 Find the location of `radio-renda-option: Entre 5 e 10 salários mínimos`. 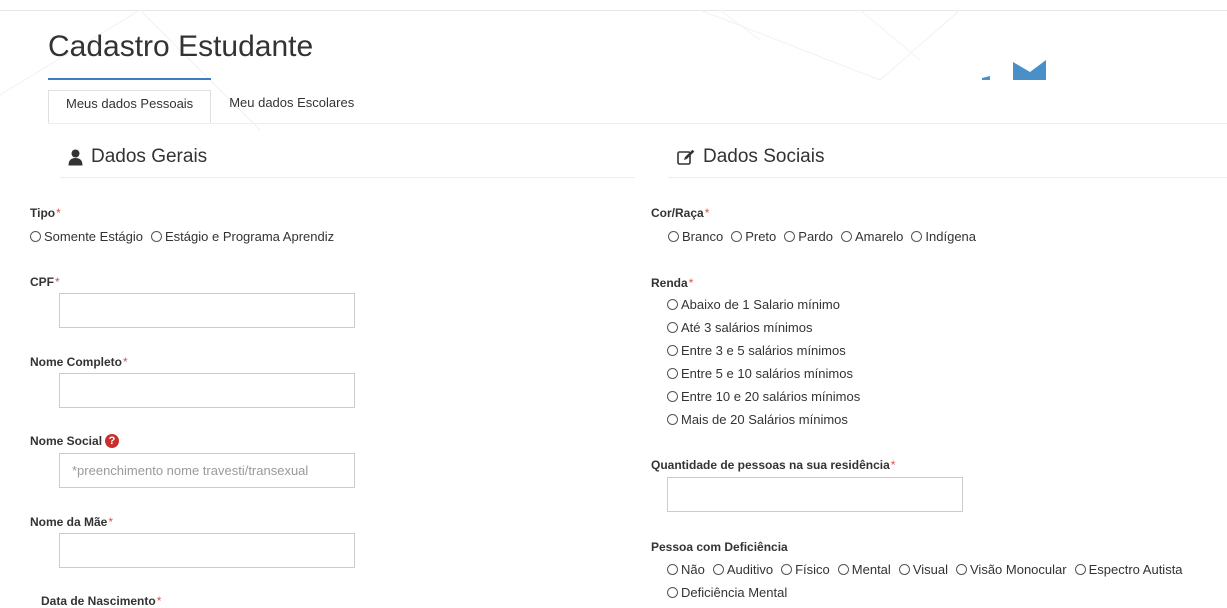

radio-renda-option: Entre 5 e 10 salários mínimos is located at coordinates (763, 373).